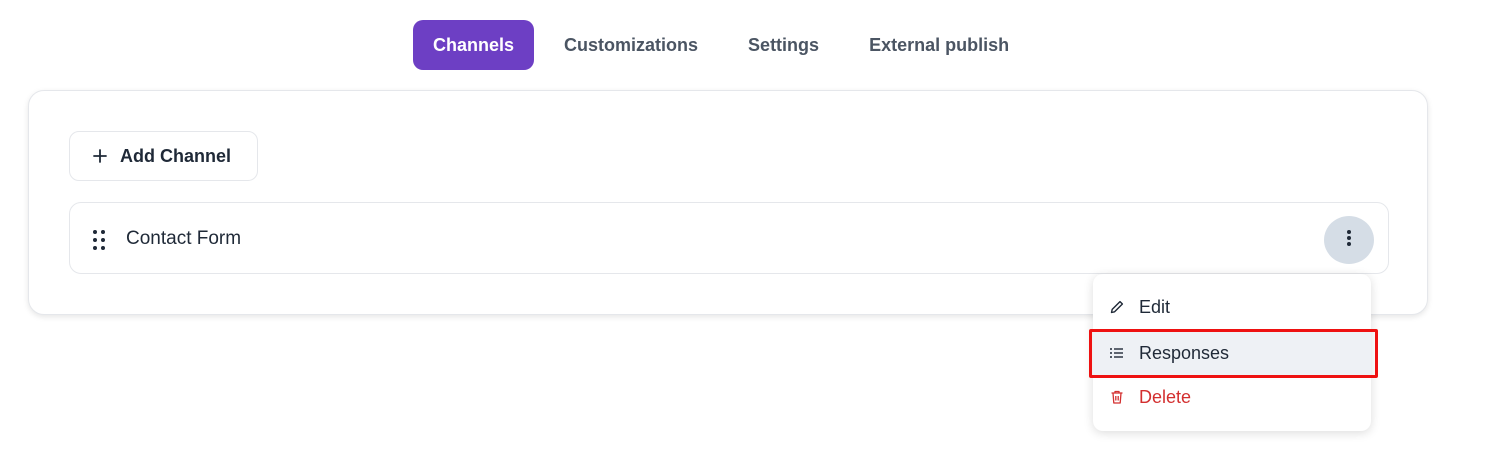 The height and width of the screenshot is (475, 1487). I want to click on vertical-dots-icon, so click(1349, 240).